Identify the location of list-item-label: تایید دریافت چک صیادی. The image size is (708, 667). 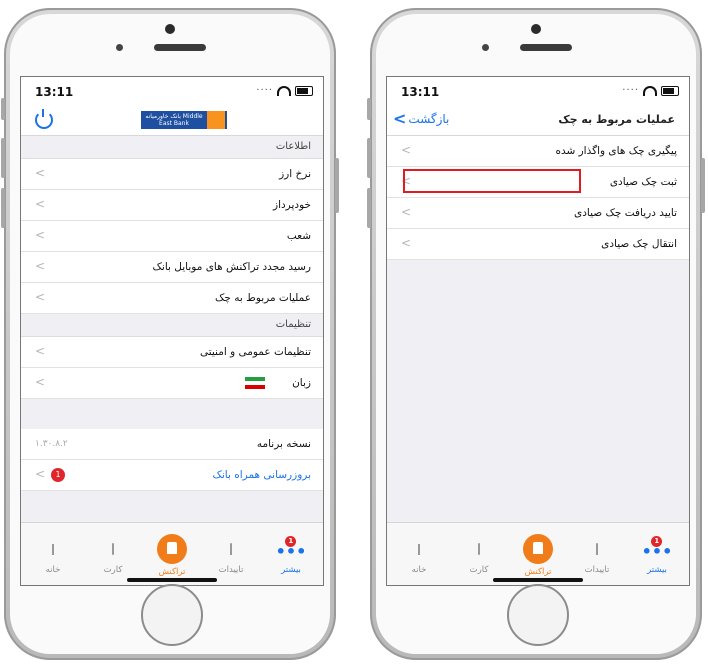
(625, 213).